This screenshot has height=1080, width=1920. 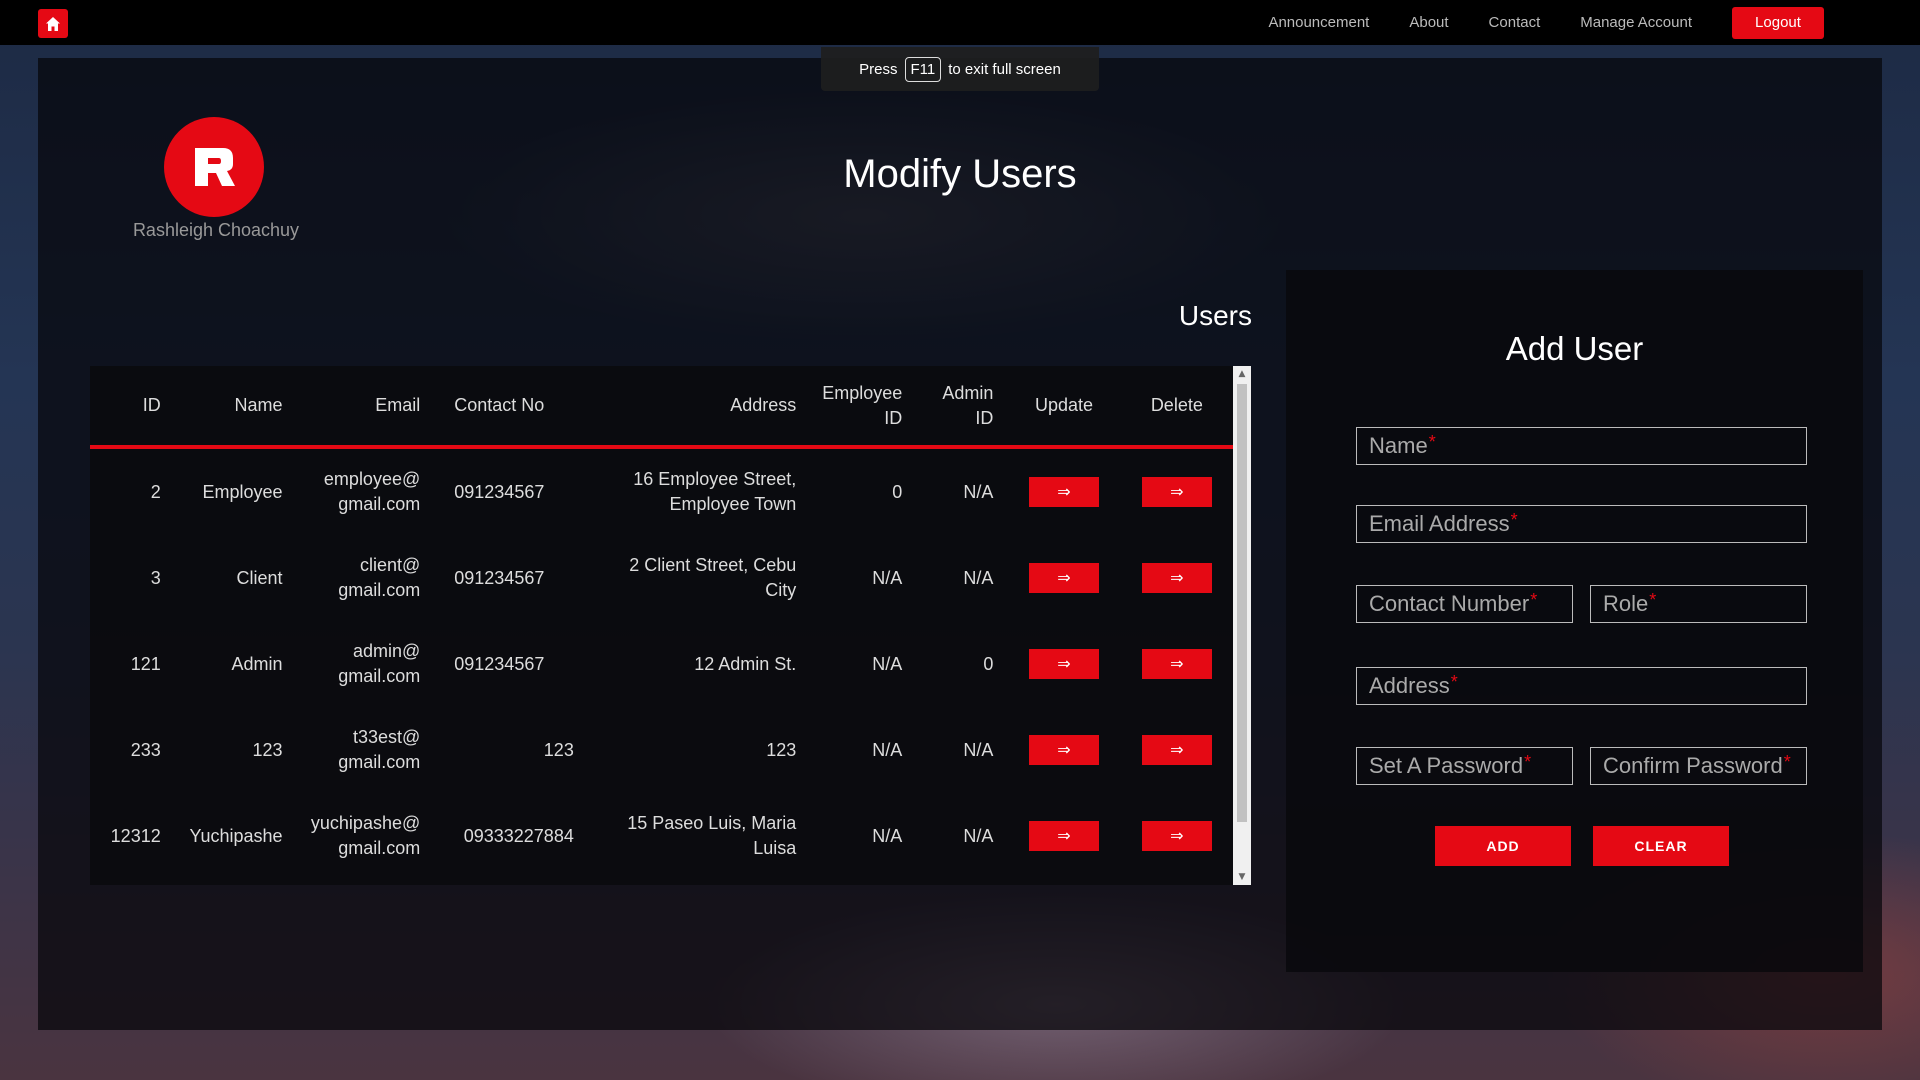 I want to click on nav-contact: Contact, so click(x=1515, y=22).